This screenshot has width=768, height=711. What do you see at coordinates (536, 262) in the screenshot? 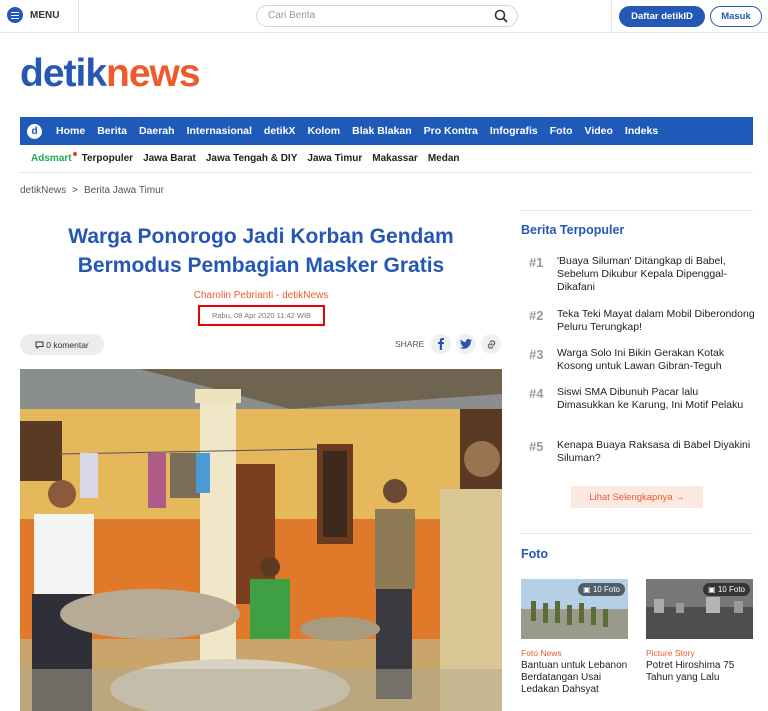
I see `popular-rank: #1` at bounding box center [536, 262].